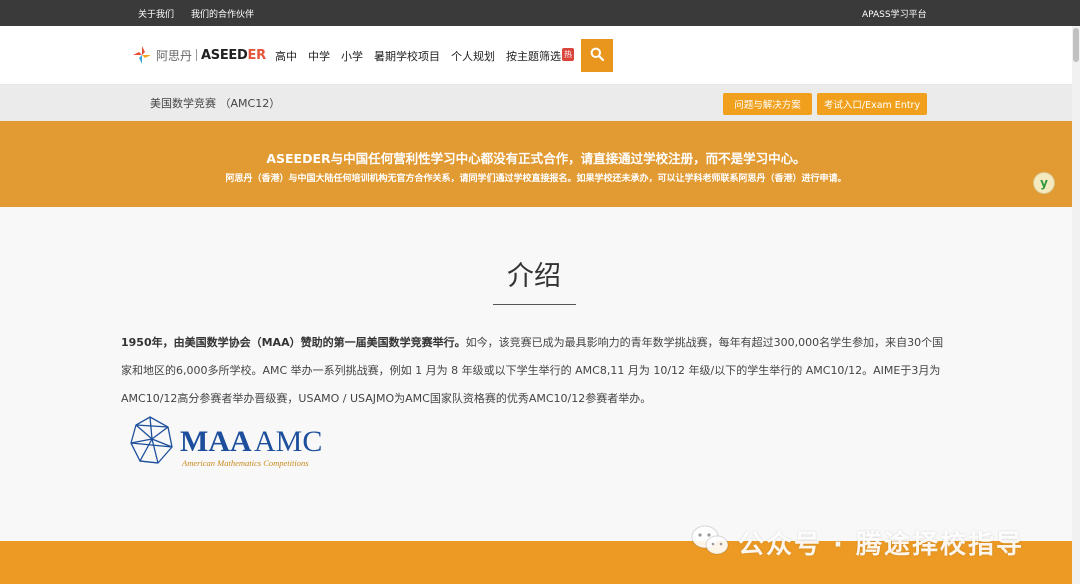 This screenshot has width=1080, height=584. Describe the element at coordinates (1076, 45) in the screenshot. I see `scrollbar-thumb` at that location.